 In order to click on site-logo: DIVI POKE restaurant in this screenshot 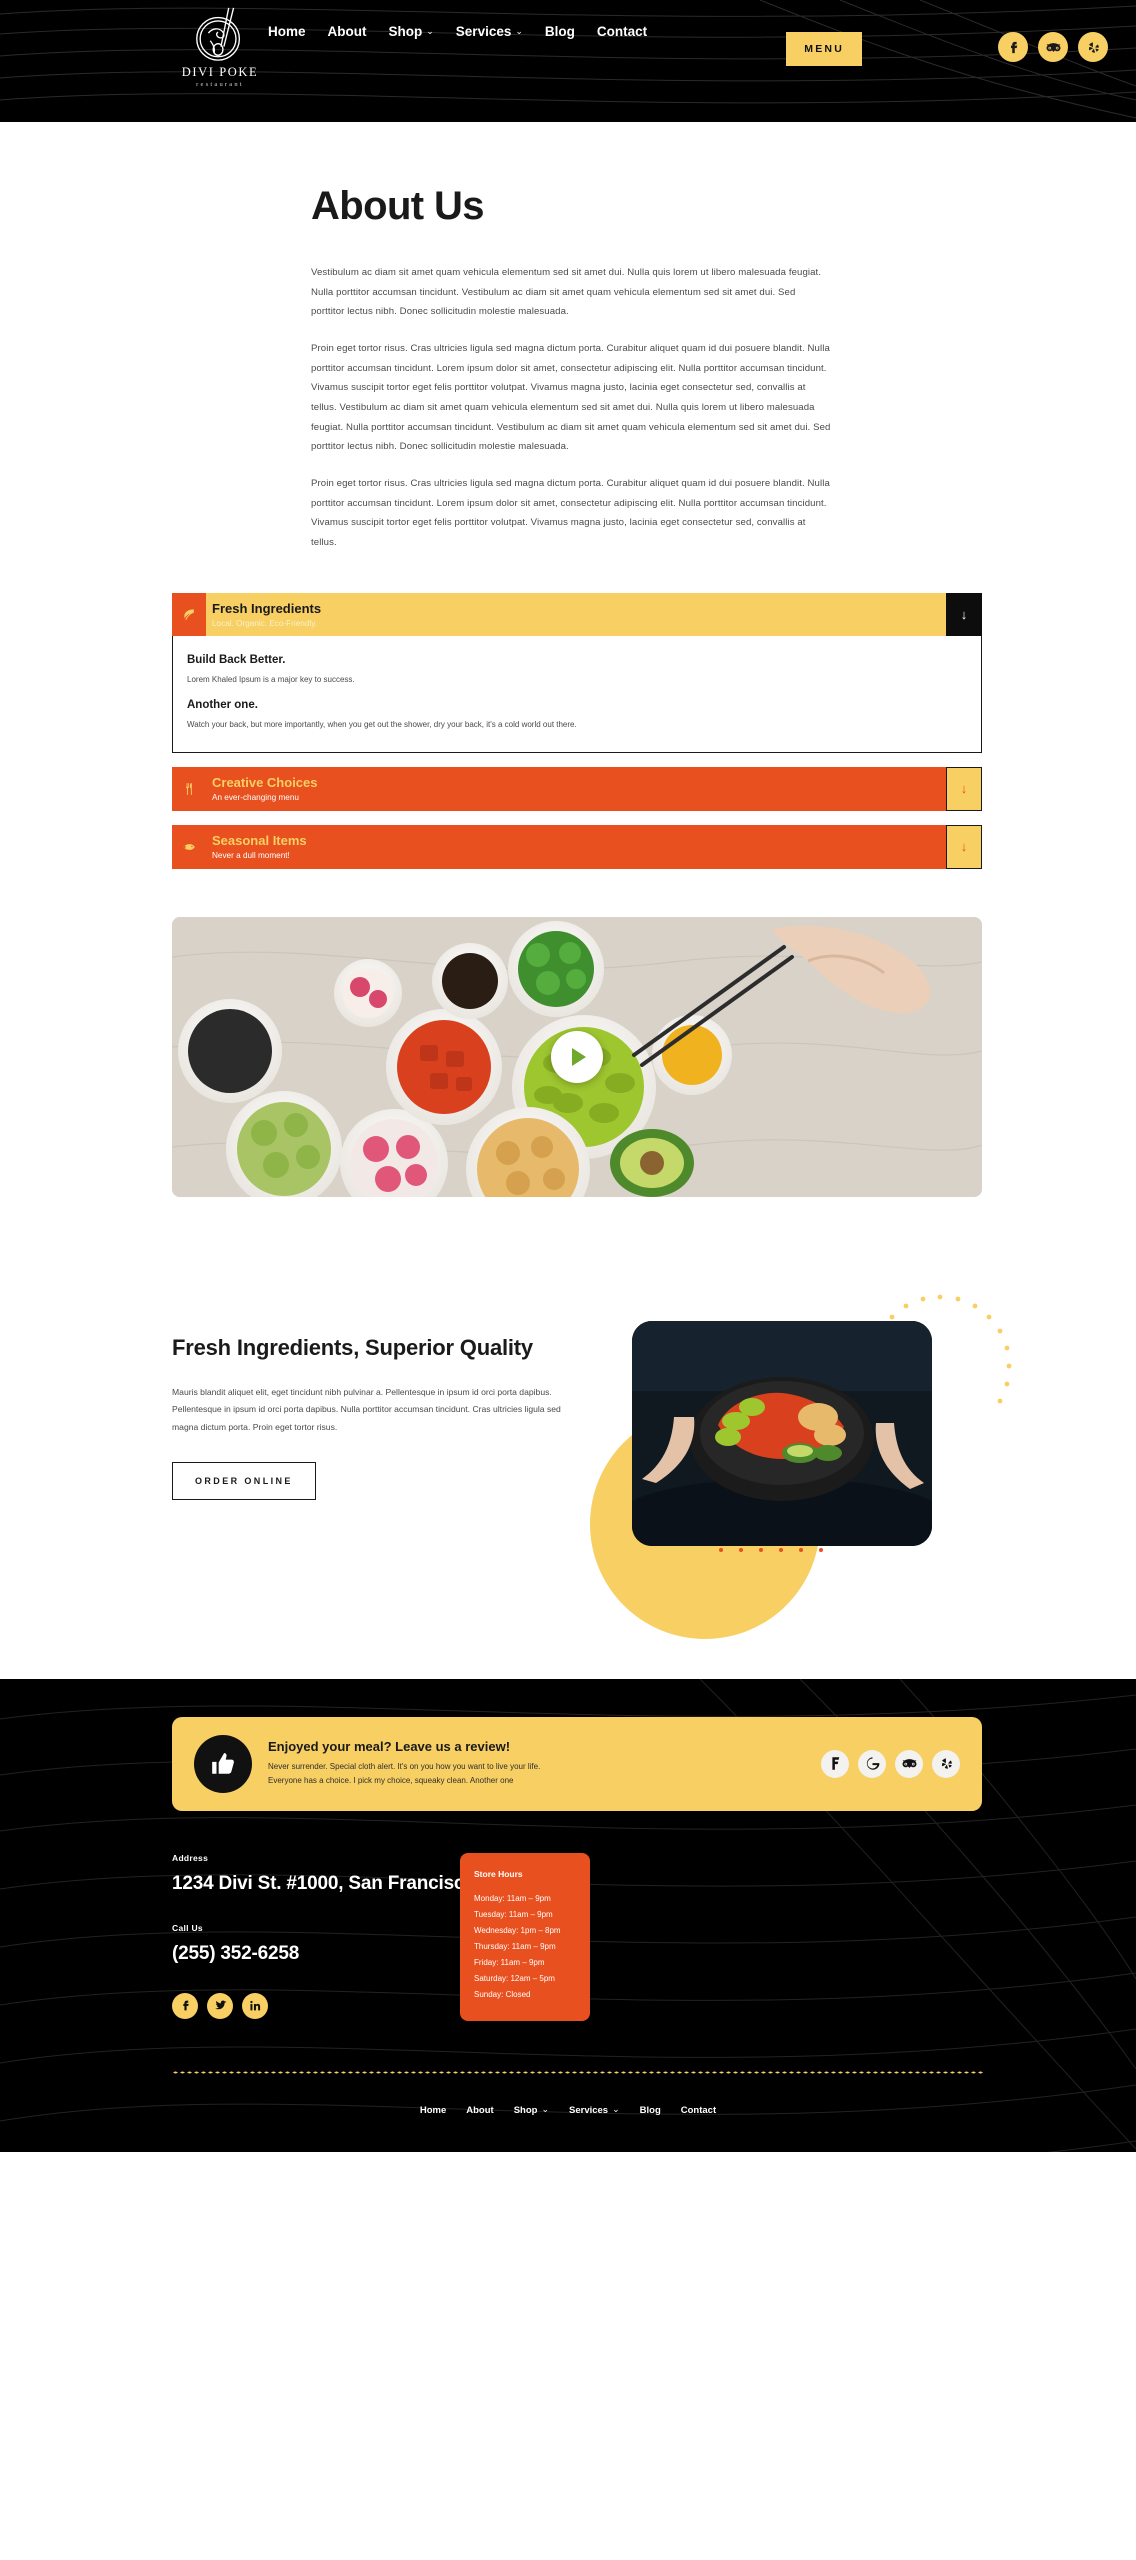, I will do `click(220, 46)`.